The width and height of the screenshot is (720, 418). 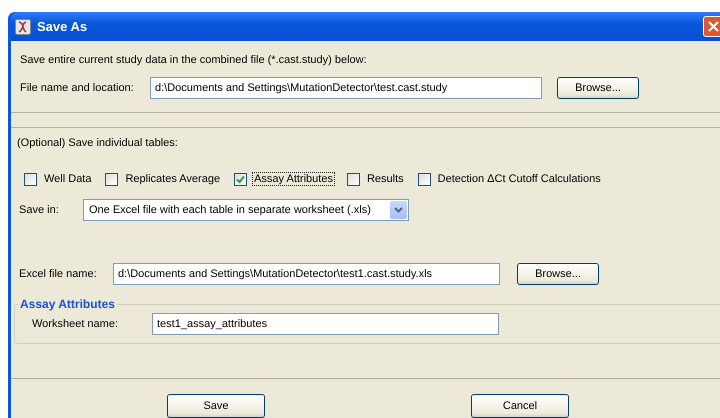 I want to click on field-label: Save in:, so click(x=39, y=210).